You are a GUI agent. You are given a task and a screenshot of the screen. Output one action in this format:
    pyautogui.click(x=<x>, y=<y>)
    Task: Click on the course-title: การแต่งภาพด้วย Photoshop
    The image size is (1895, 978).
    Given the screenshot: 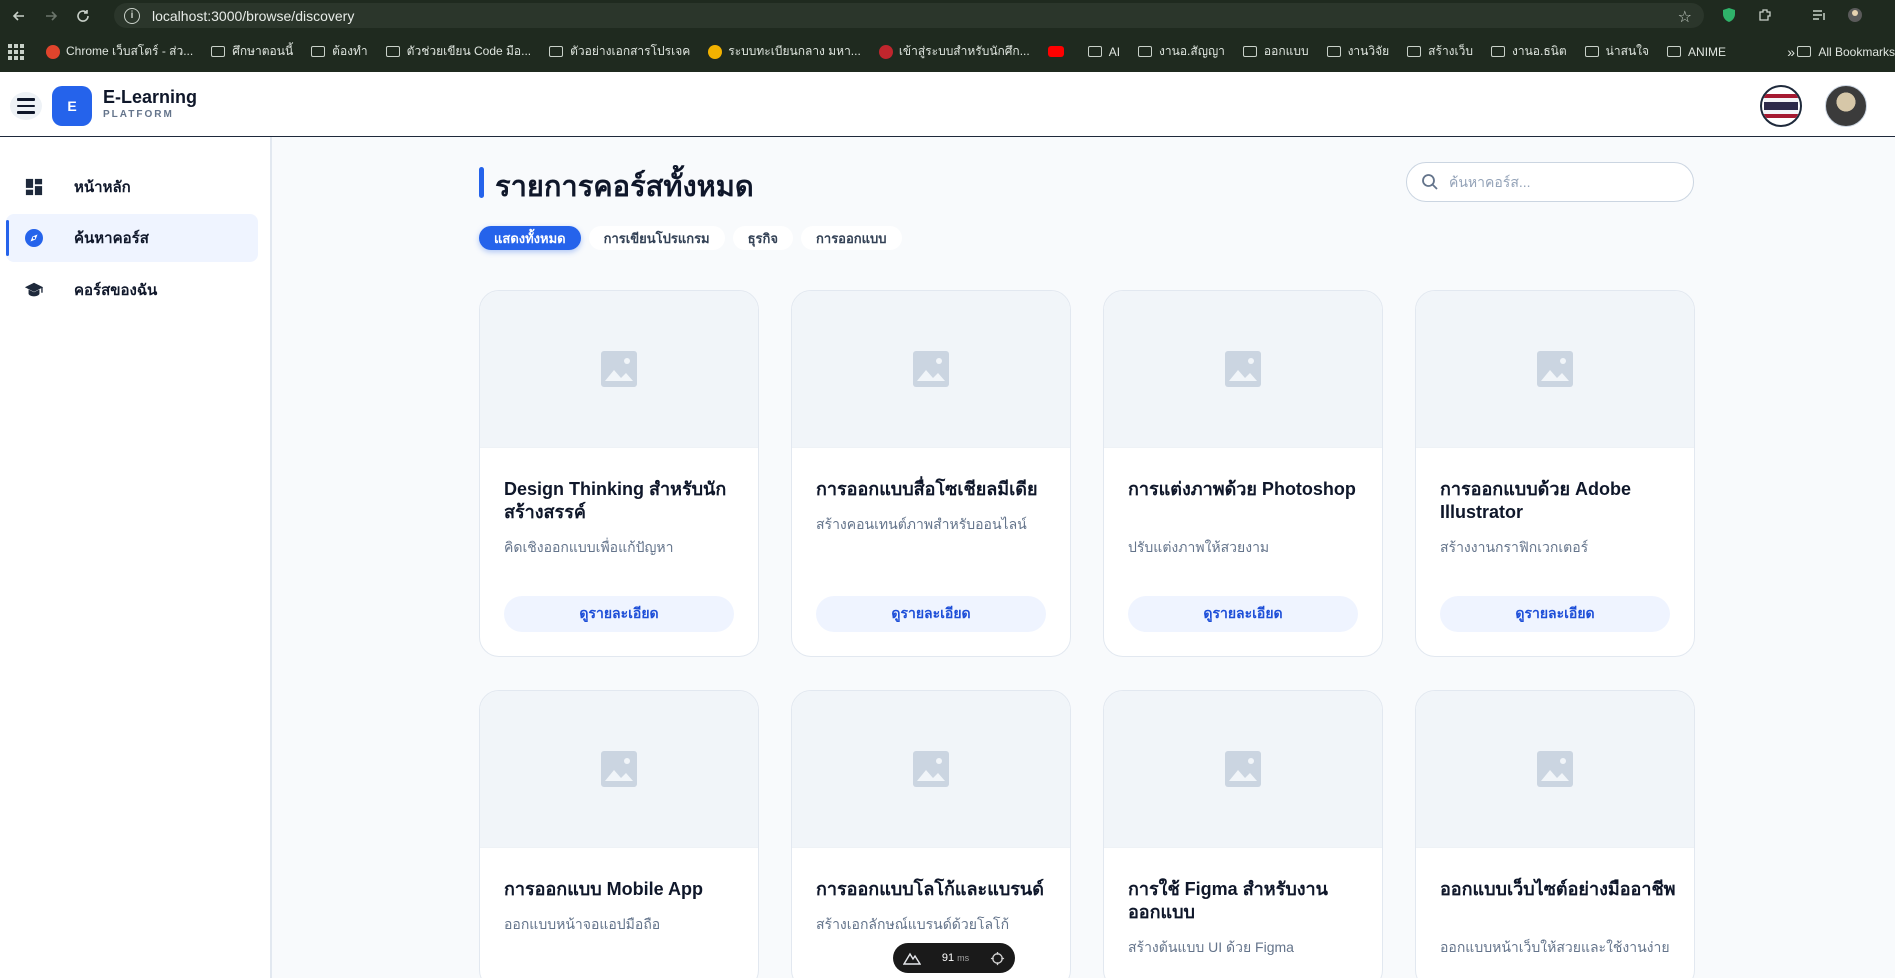 What is the action you would take?
    pyautogui.click(x=1242, y=489)
    